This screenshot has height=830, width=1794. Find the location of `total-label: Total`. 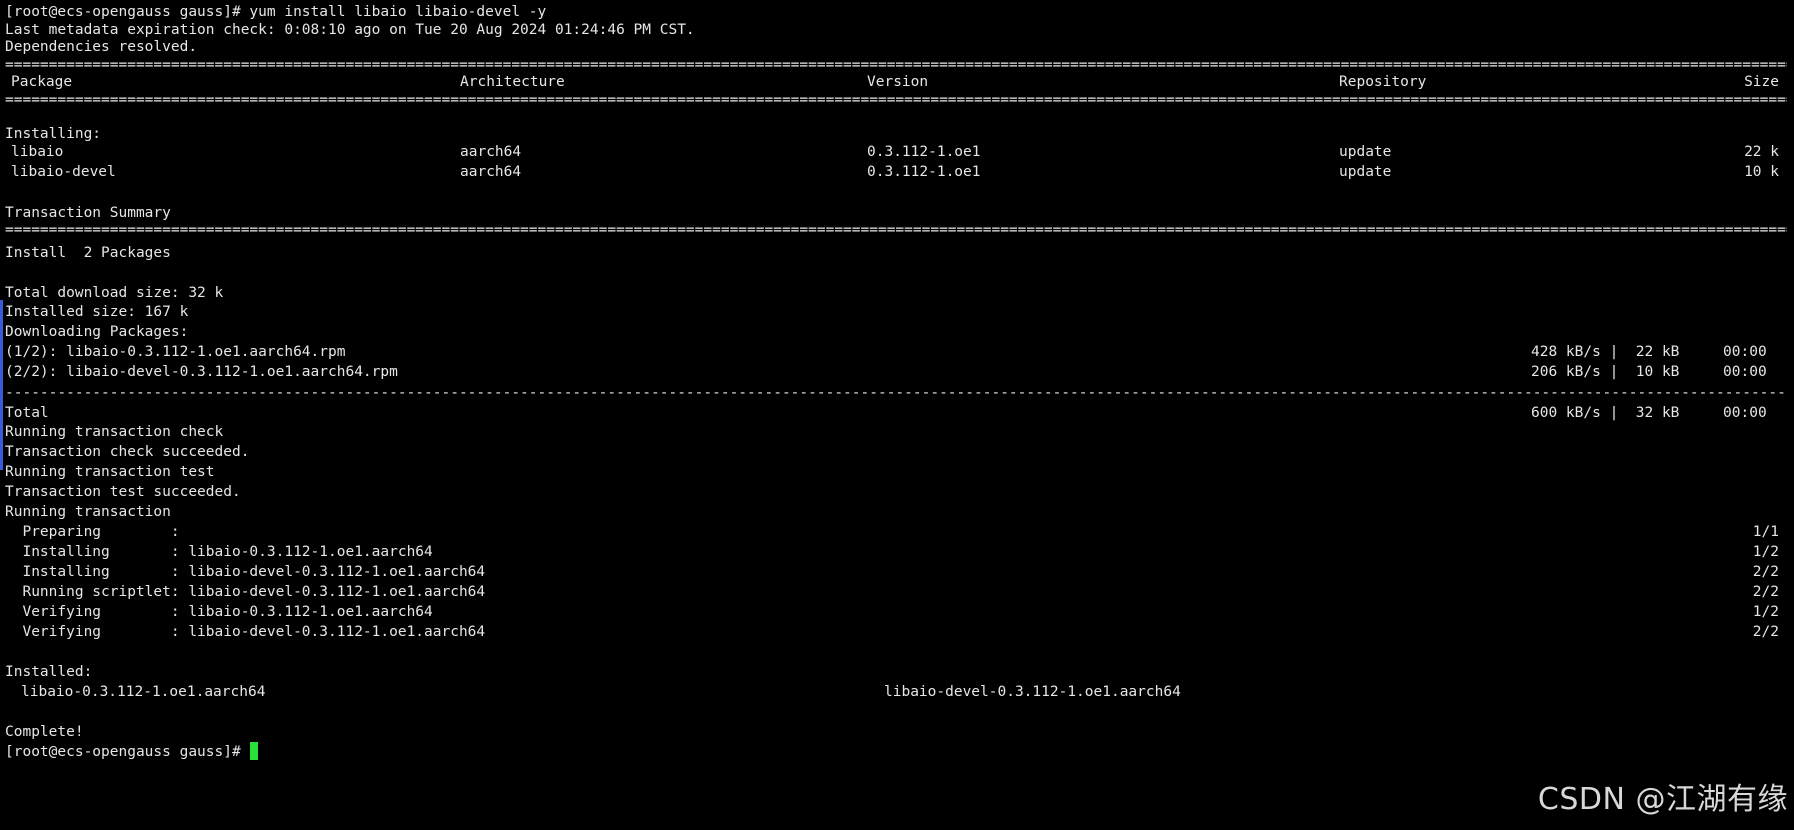

total-label: Total is located at coordinates (27, 413).